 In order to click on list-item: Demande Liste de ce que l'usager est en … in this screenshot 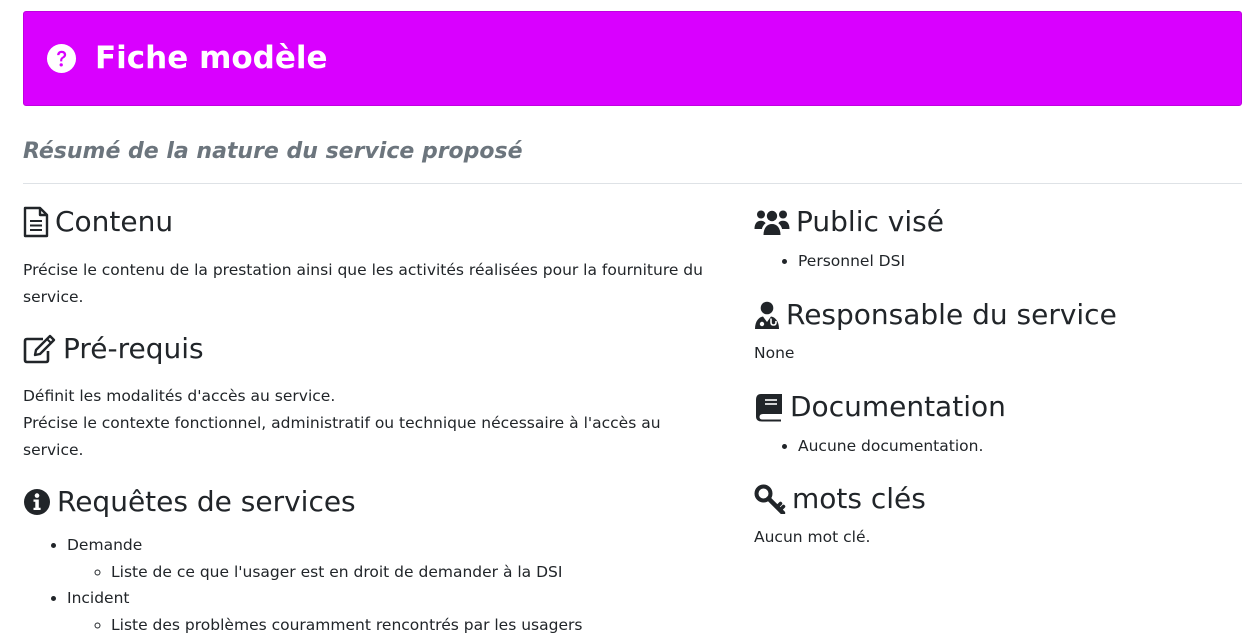, I will do `click(395, 558)`.